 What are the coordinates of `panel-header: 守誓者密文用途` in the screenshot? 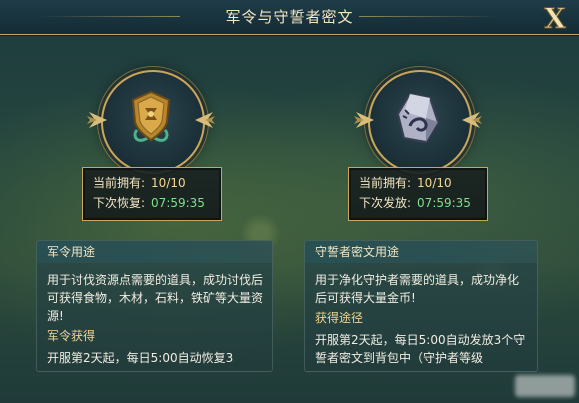 It's located at (357, 252).